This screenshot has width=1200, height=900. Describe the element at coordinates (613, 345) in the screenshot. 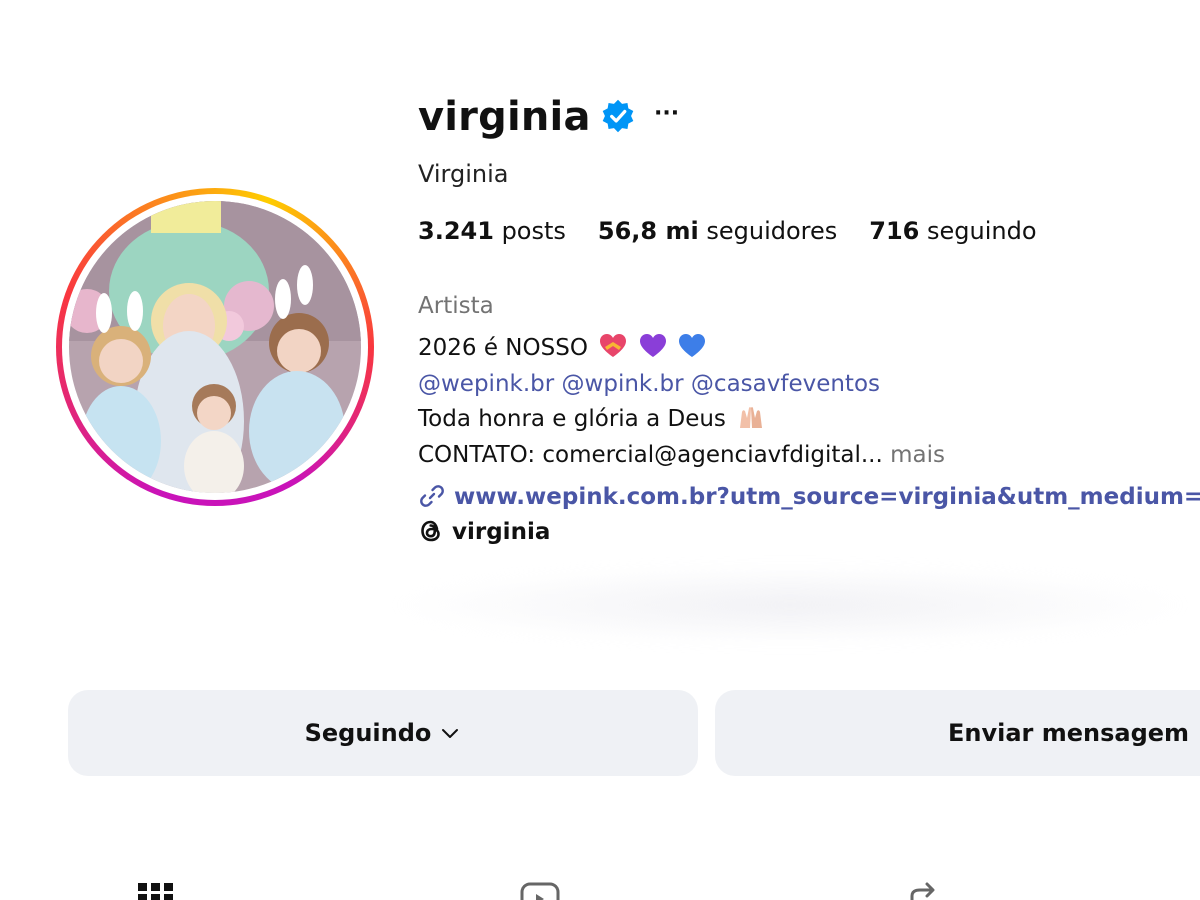

I see `heart-with-ribbon-icon` at that location.